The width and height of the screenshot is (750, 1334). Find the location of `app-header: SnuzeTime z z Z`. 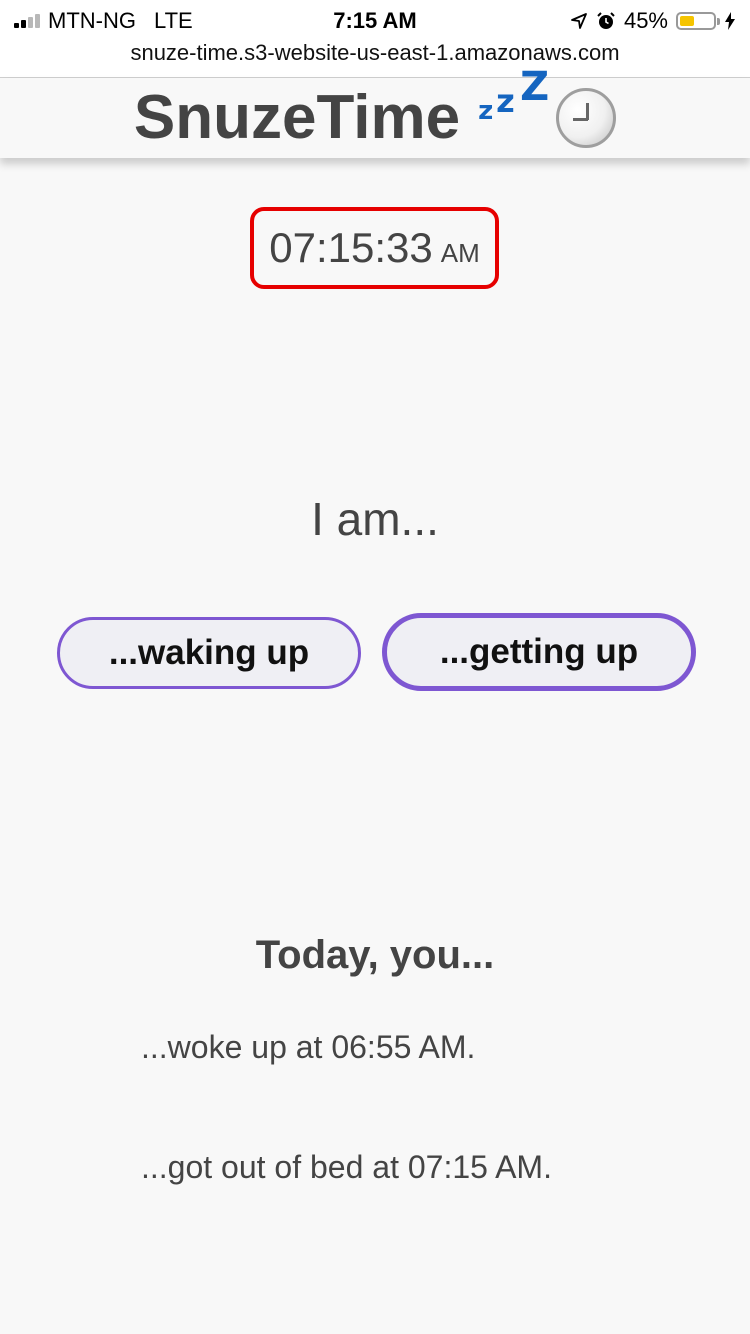

app-header: SnuzeTime z z Z is located at coordinates (375, 111).